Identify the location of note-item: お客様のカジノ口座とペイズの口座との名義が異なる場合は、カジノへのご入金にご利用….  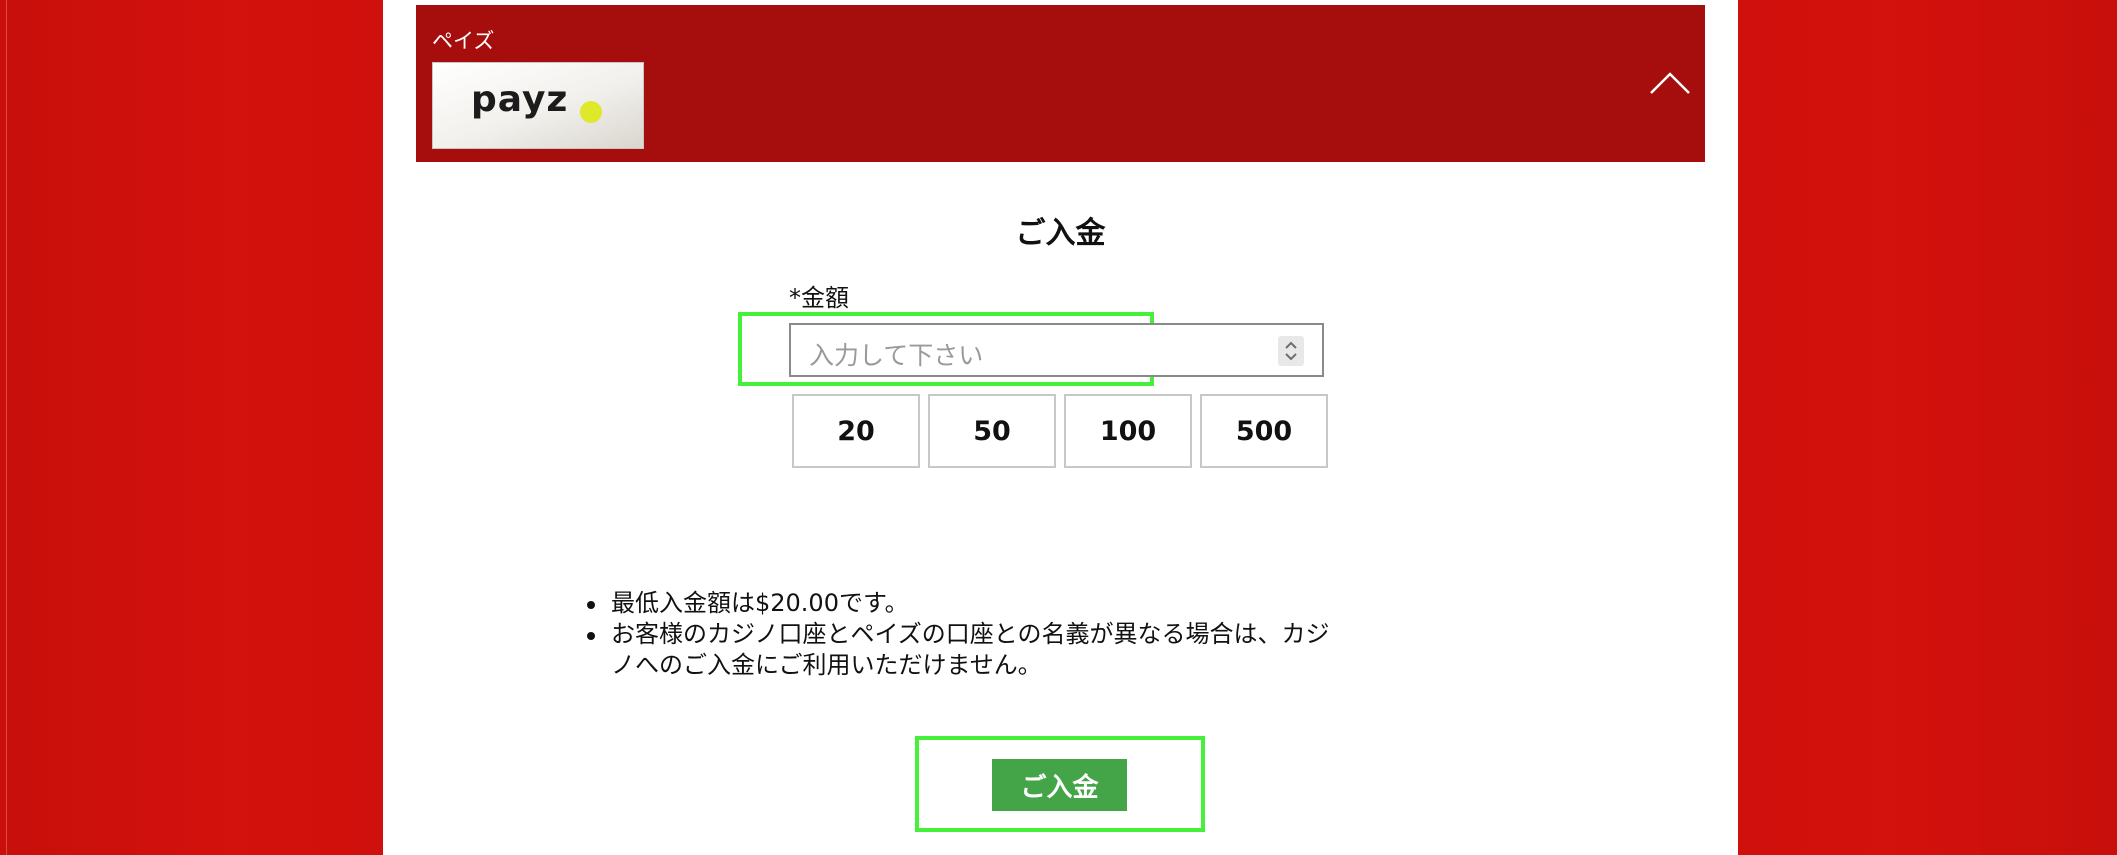
(961, 650).